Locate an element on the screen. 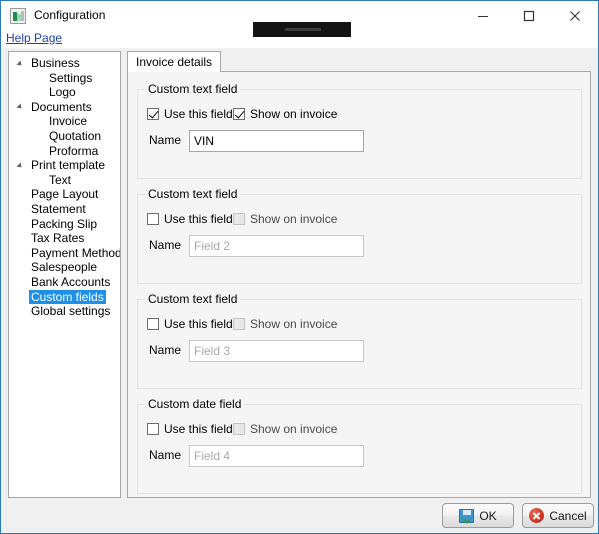 Image resolution: width=599 pixels, height=534 pixels. sidebar-item-label: Print template is located at coordinates (68, 165).